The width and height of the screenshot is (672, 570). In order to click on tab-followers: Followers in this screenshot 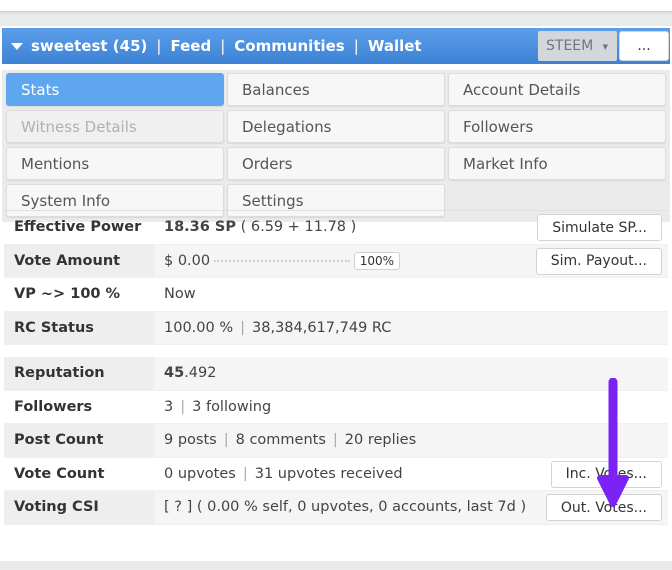, I will do `click(557, 126)`.